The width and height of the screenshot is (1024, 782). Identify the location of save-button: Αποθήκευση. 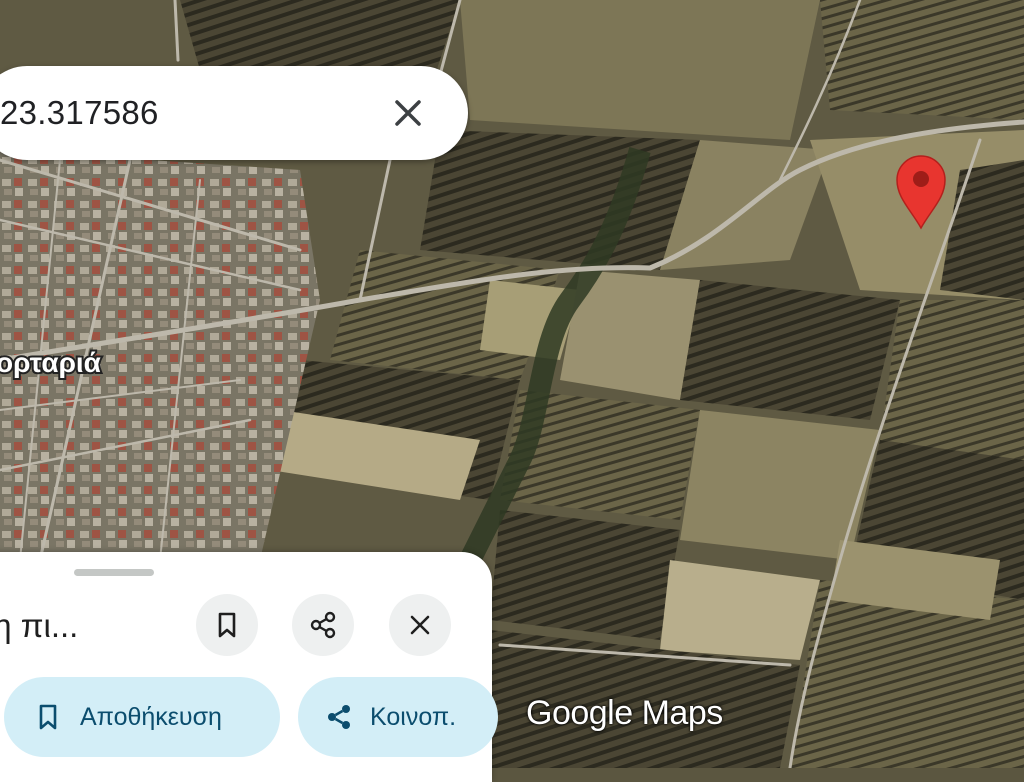
(142, 717).